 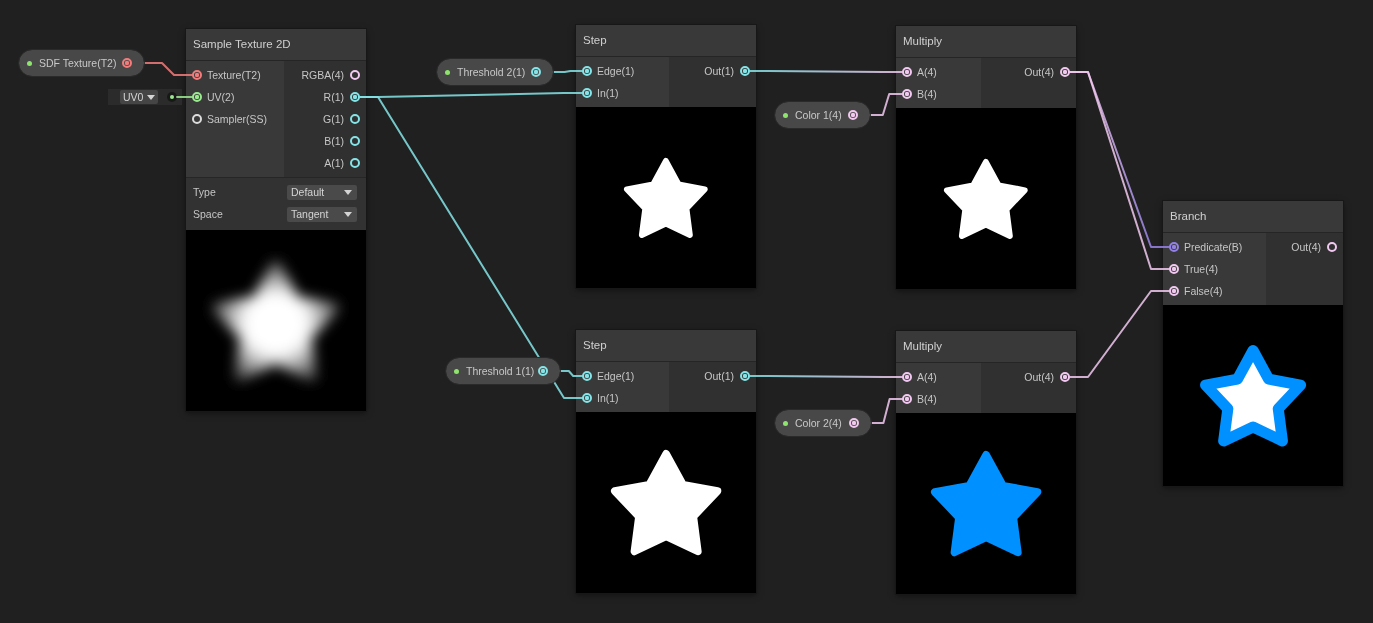 What do you see at coordinates (334, 141) in the screenshot?
I see `port-label: B(1)` at bounding box center [334, 141].